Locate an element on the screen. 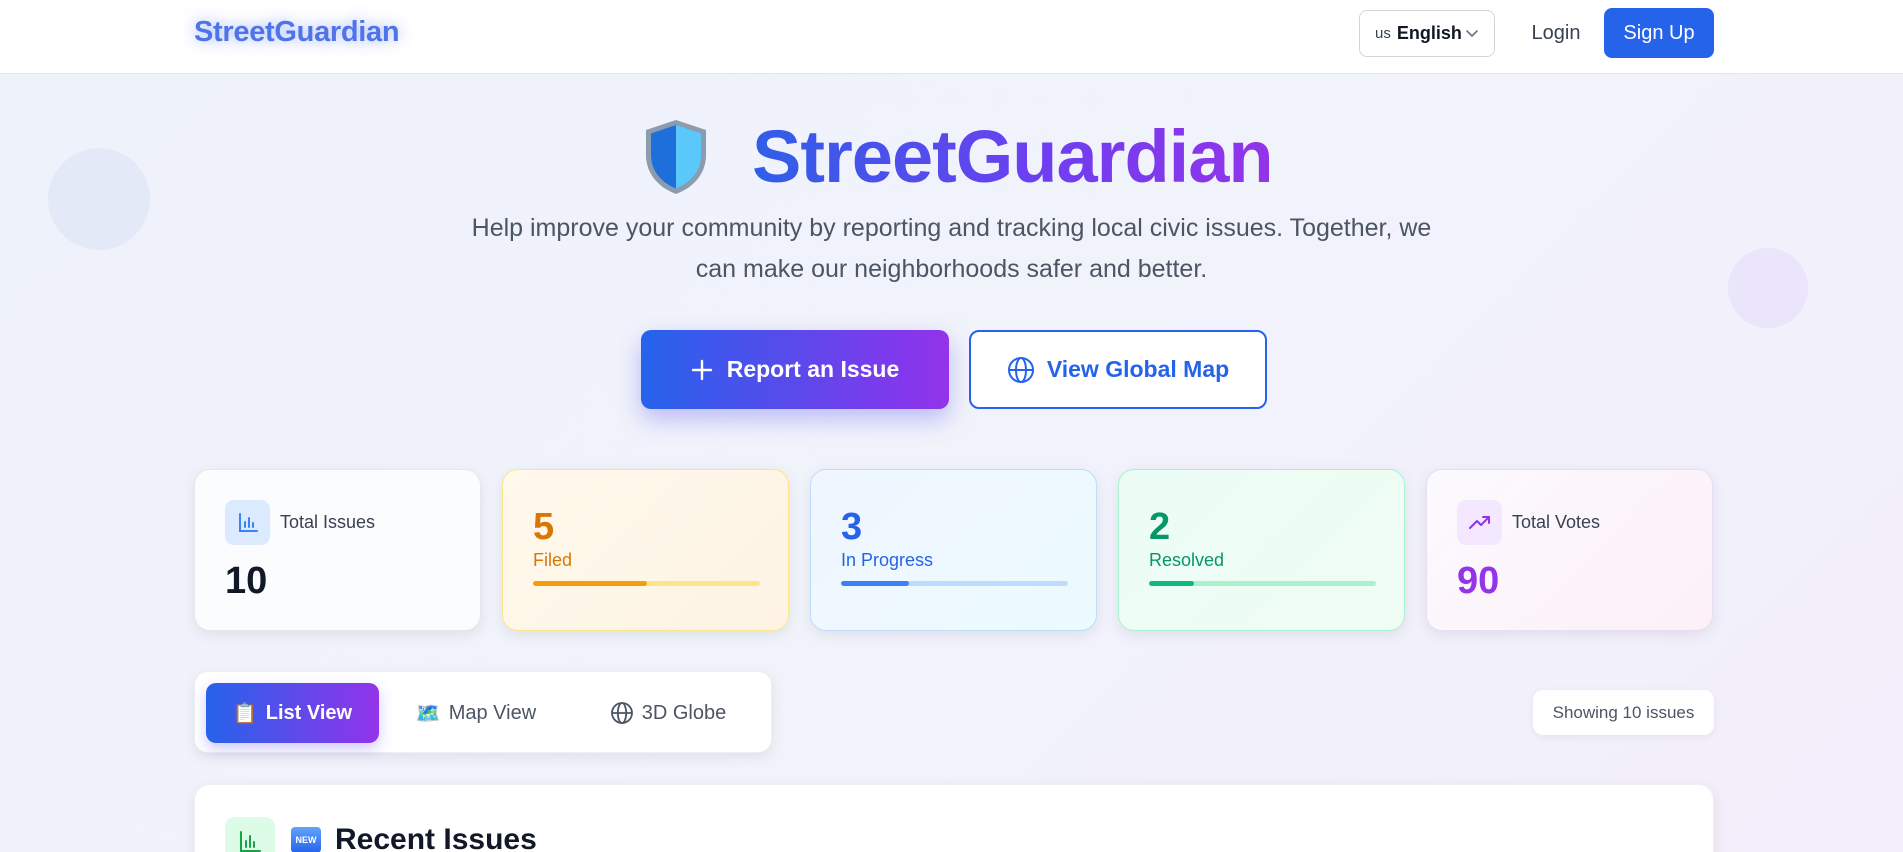 The image size is (1903, 852). view-switcher: 📋 List View 🗺️ Map View 3D Globe is located at coordinates (483, 712).